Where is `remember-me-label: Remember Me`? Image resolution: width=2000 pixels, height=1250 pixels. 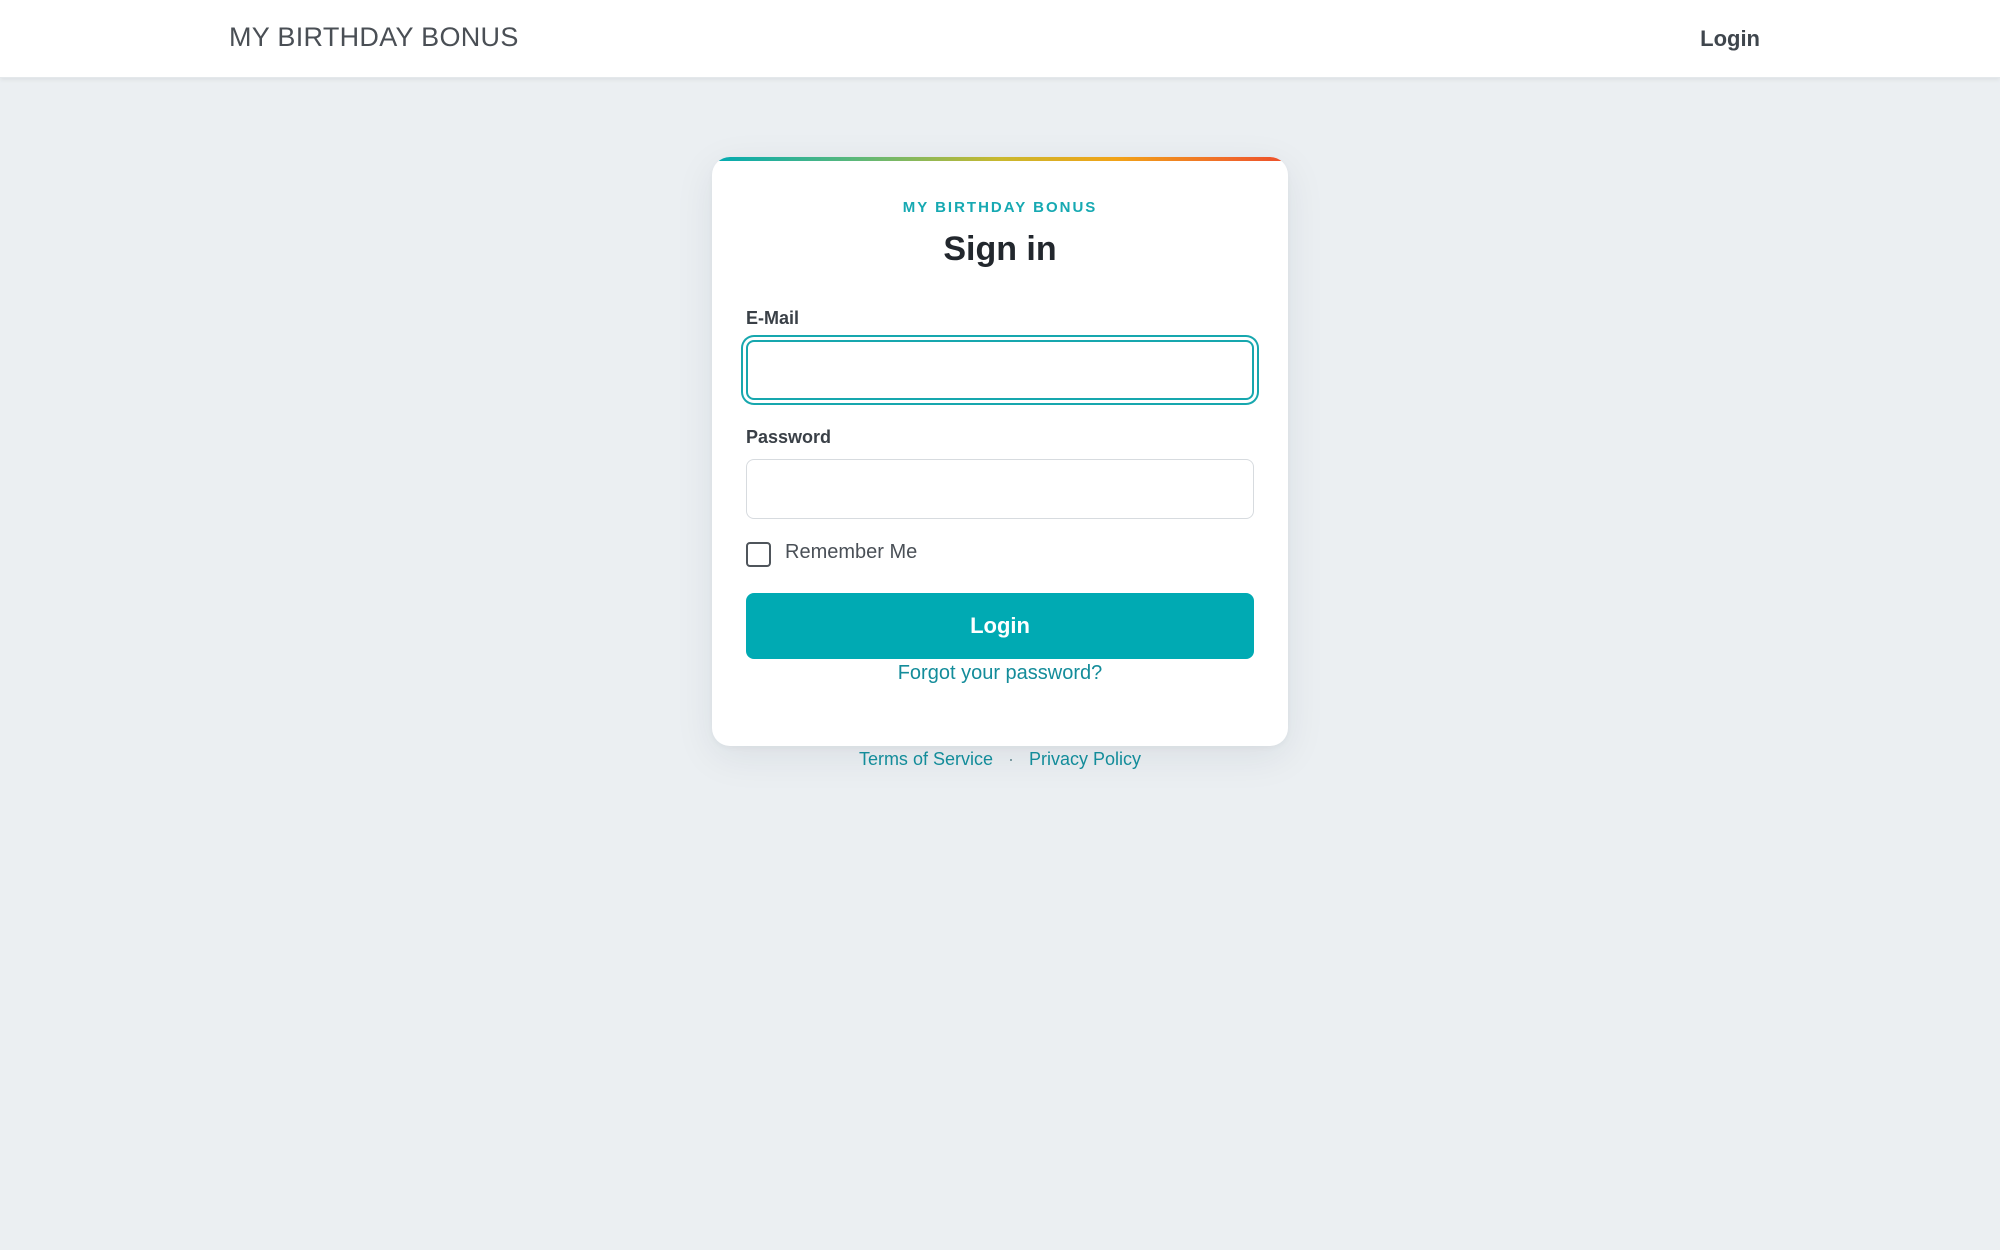 remember-me-label: Remember Me is located at coordinates (851, 552).